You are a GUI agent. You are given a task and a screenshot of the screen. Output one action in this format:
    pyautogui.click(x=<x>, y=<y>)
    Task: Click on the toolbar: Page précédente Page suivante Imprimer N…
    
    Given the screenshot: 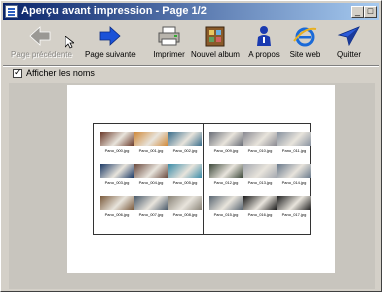 What is the action you would take?
    pyautogui.click(x=191, y=43)
    